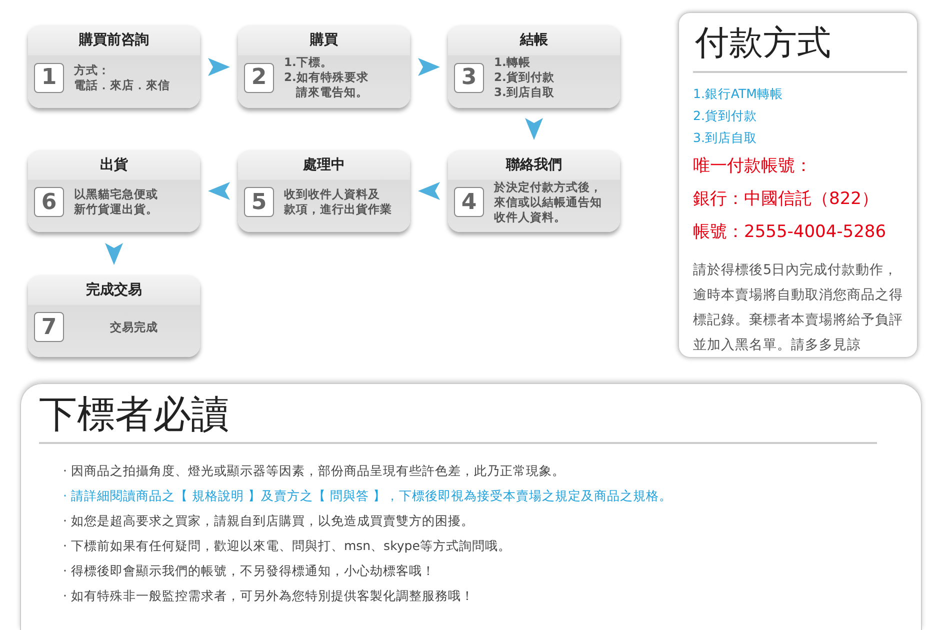 This screenshot has width=934, height=630. Describe the element at coordinates (798, 308) in the screenshot. I see `payment-note: 請於得標後5日內完成付款動作，逾時本賣場將自動取消您商品之得標記錄。棄標者本賣場將給予負評並加入黑名單。請多多見諒` at that location.